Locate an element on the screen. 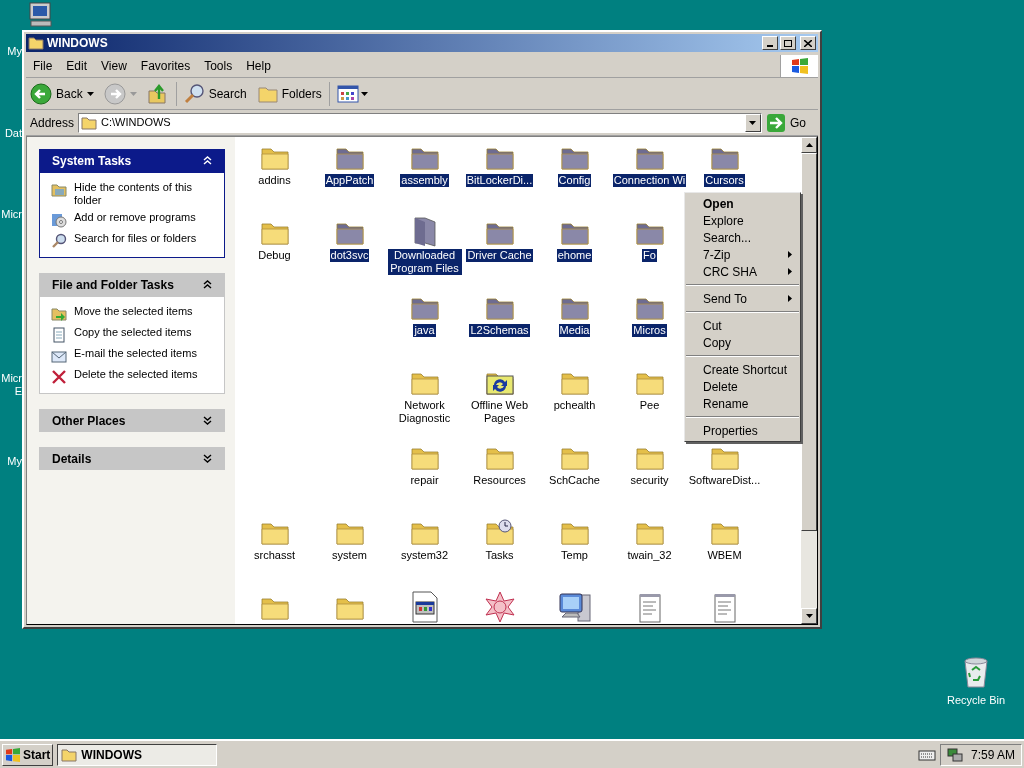 Image resolution: width=1024 pixels, height=768 pixels. maximize-button is located at coordinates (788, 43).